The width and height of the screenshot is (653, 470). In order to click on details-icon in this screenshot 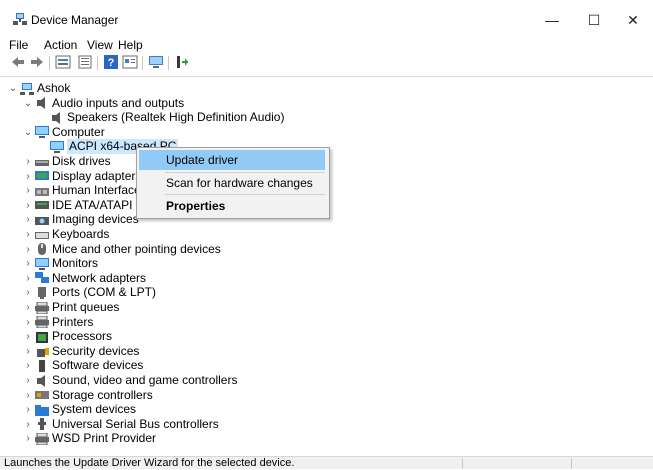, I will do `click(130, 62)`.